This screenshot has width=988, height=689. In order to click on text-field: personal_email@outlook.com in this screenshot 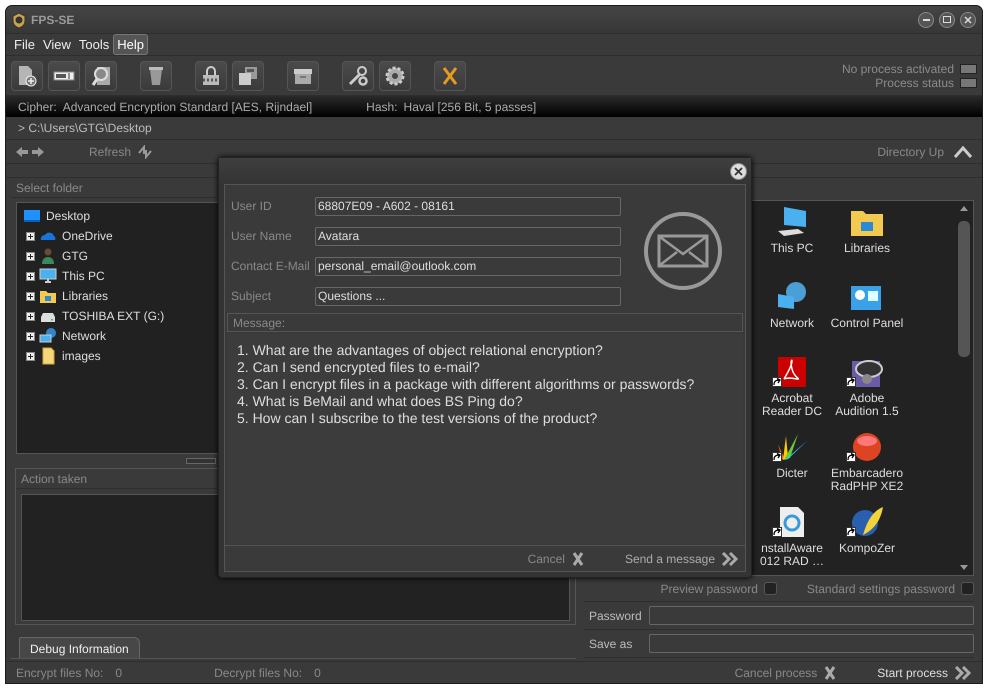, I will do `click(468, 266)`.